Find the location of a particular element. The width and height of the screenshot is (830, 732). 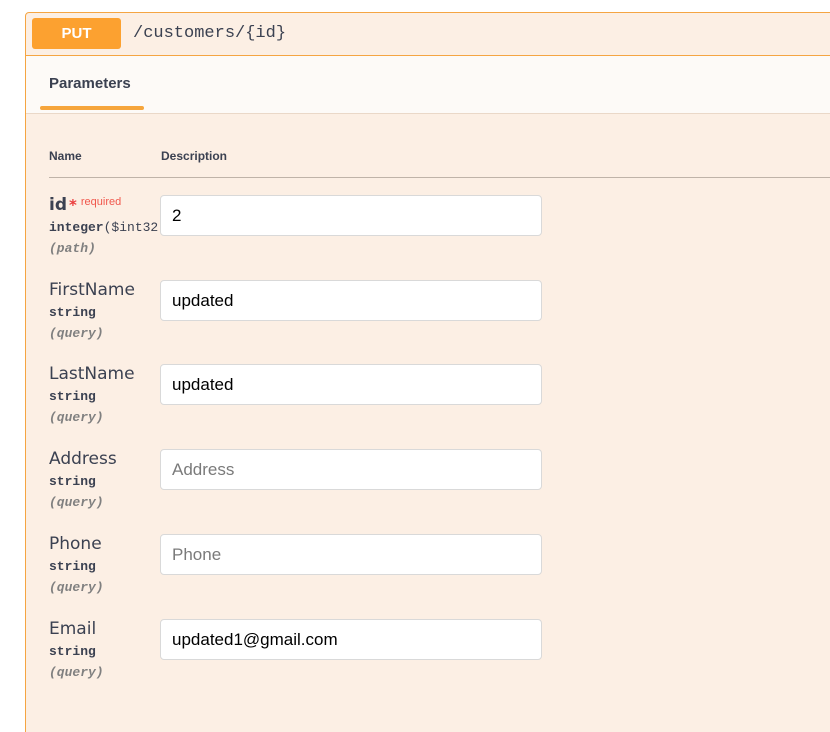

parameter-type: integer($int32) is located at coordinates (107, 227).